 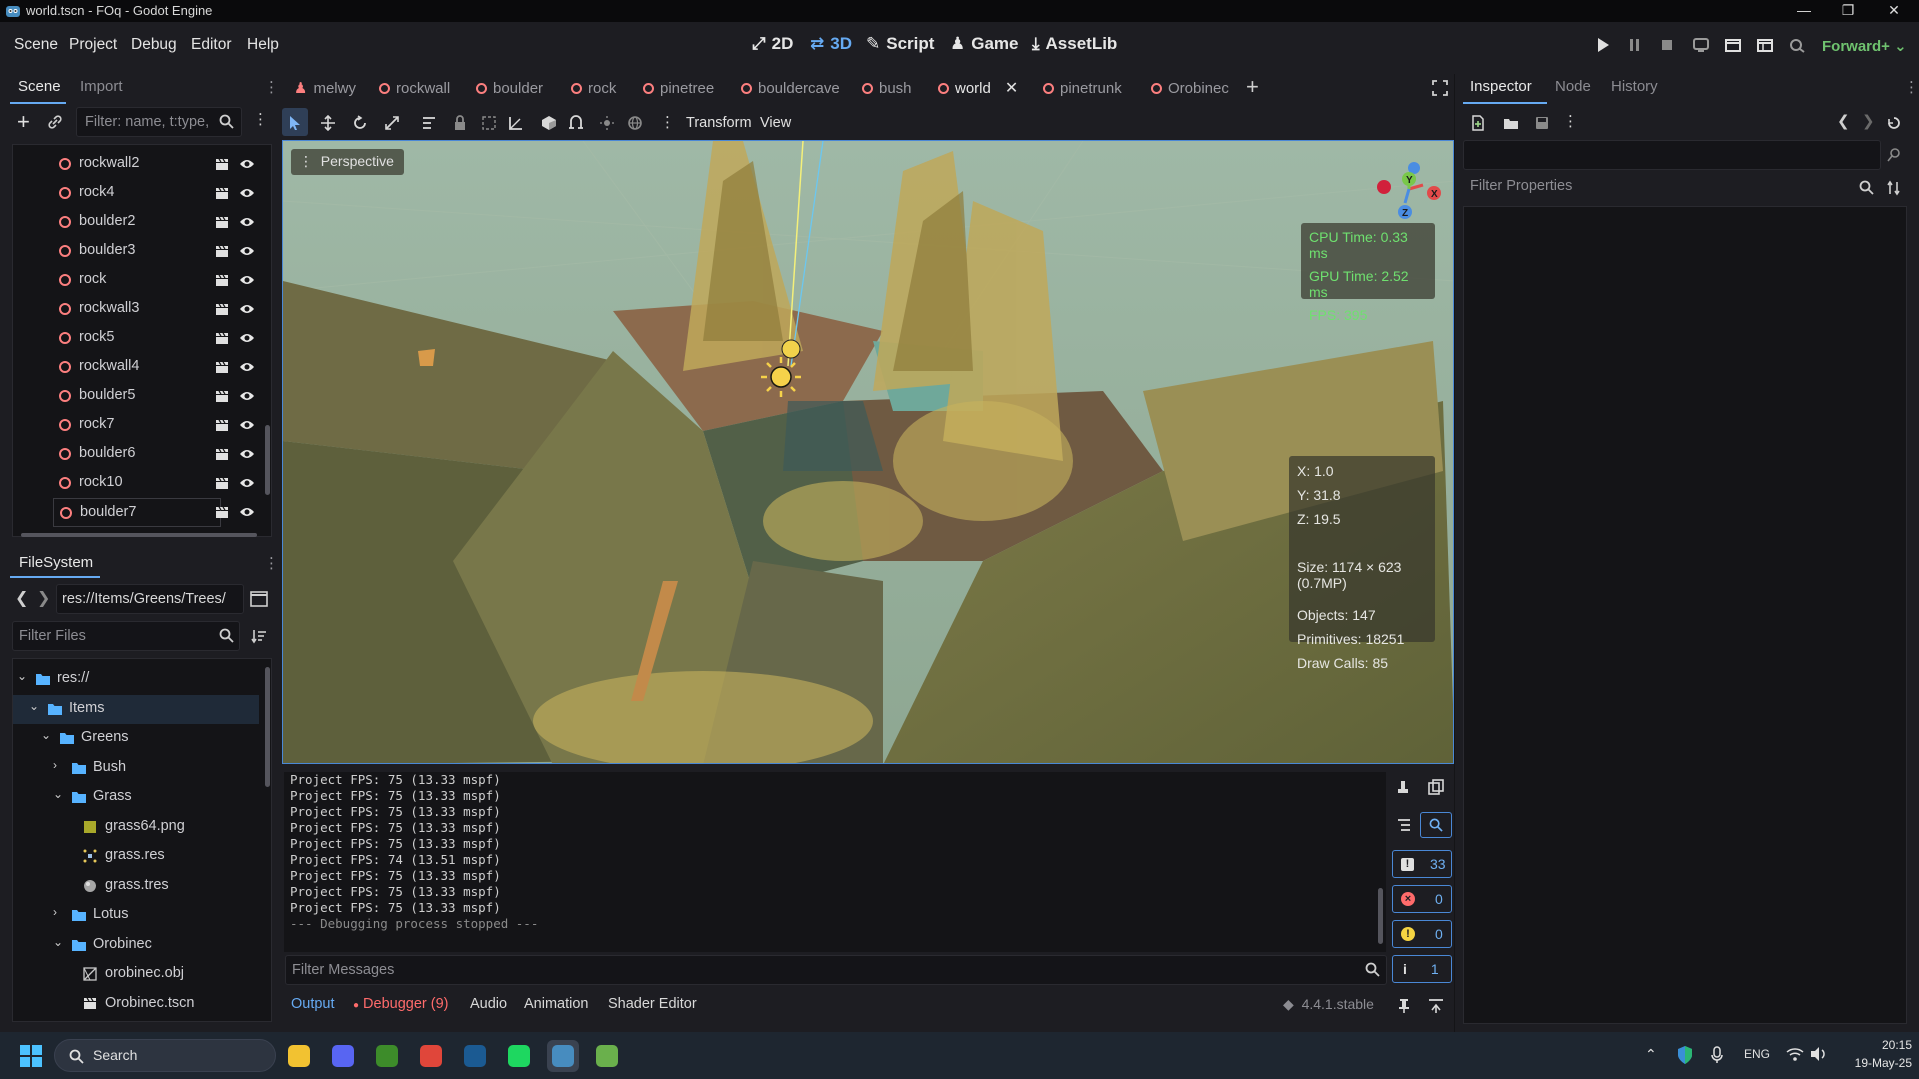 What do you see at coordinates (489, 123) in the screenshot?
I see `group-icon` at bounding box center [489, 123].